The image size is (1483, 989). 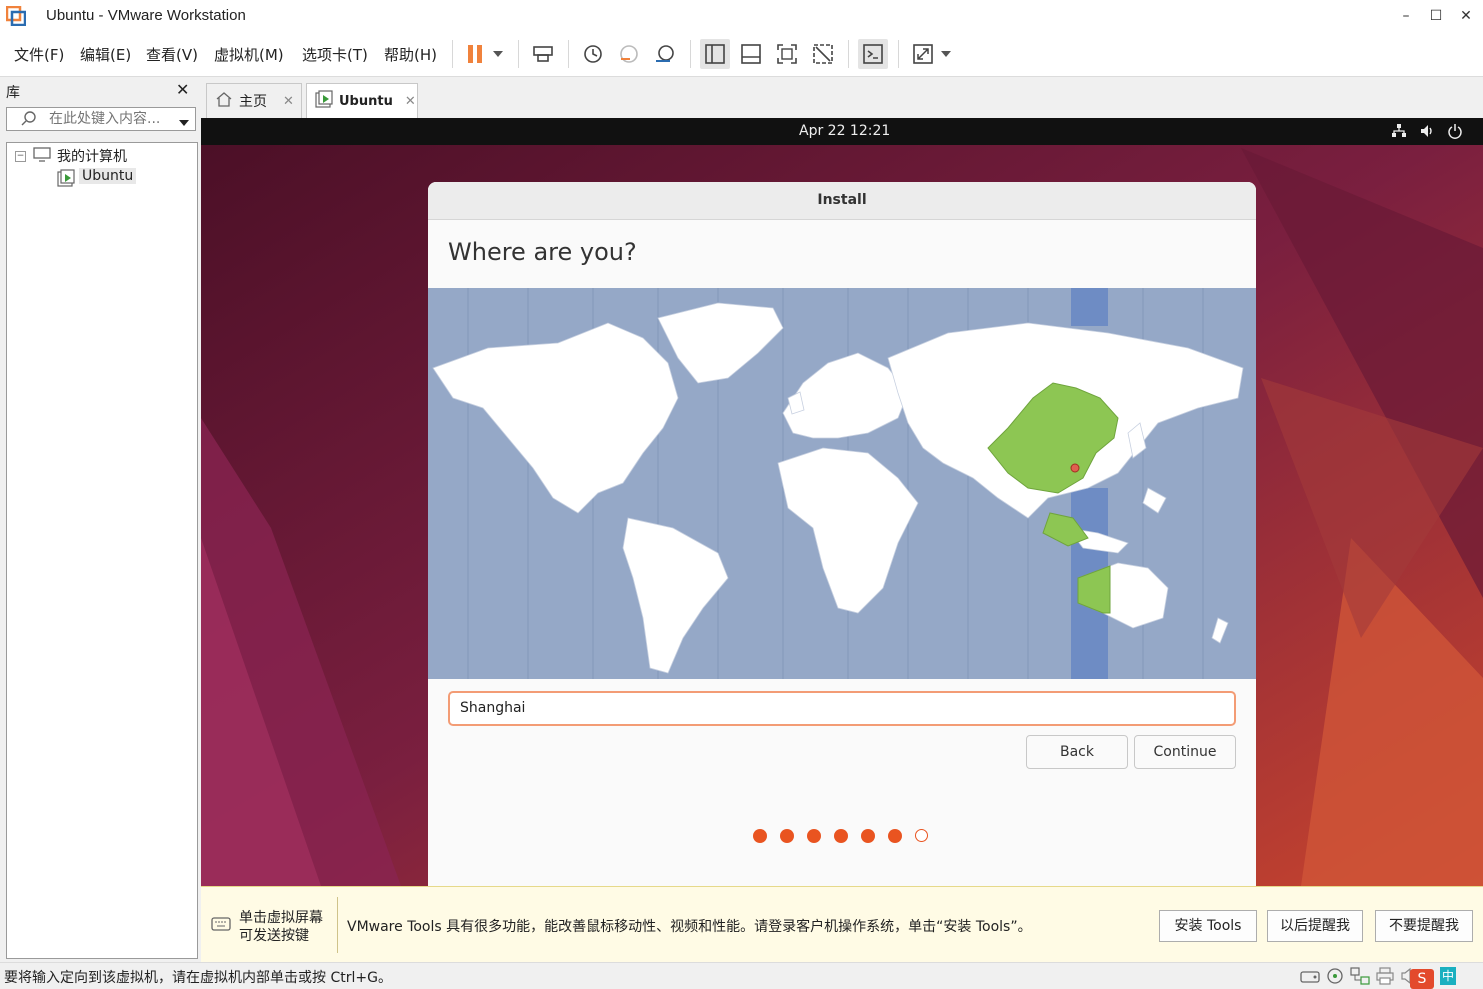 What do you see at coordinates (16, 16) in the screenshot?
I see `vmware-logo-icon` at bounding box center [16, 16].